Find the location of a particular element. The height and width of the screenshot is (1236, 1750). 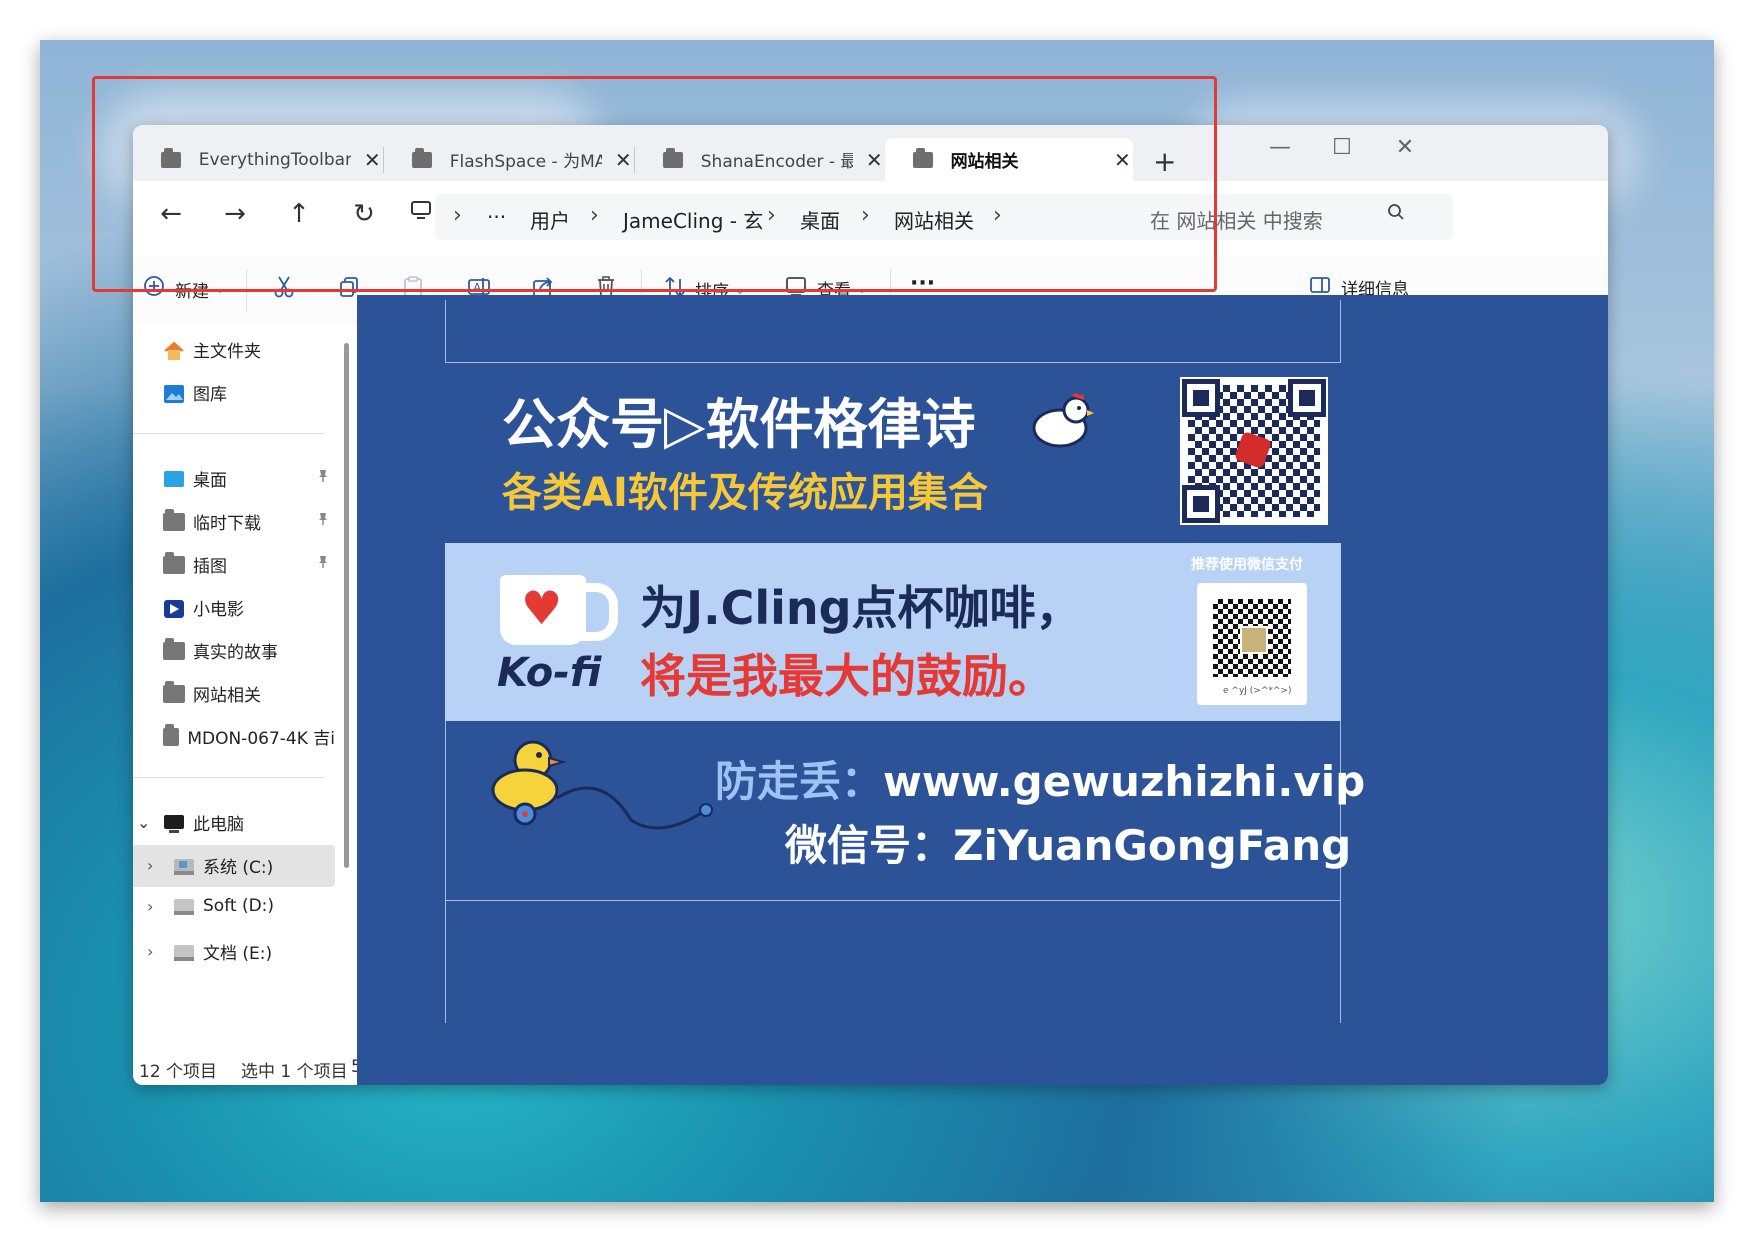

site-url: www.gewuzhizhi.vip is located at coordinates (1124, 781).